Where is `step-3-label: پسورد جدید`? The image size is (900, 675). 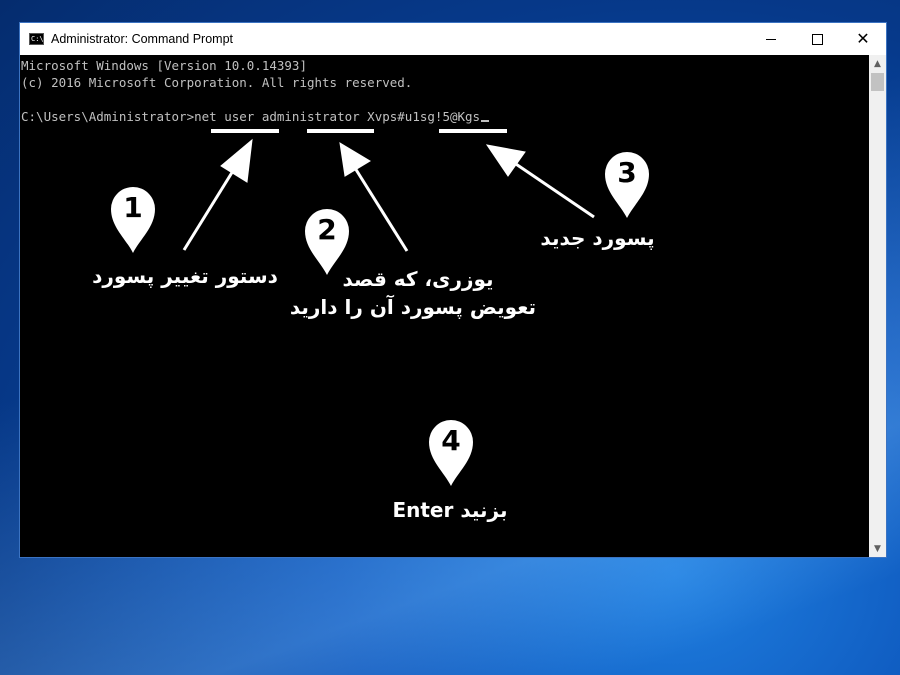 step-3-label: پسورد جدید is located at coordinates (597, 238).